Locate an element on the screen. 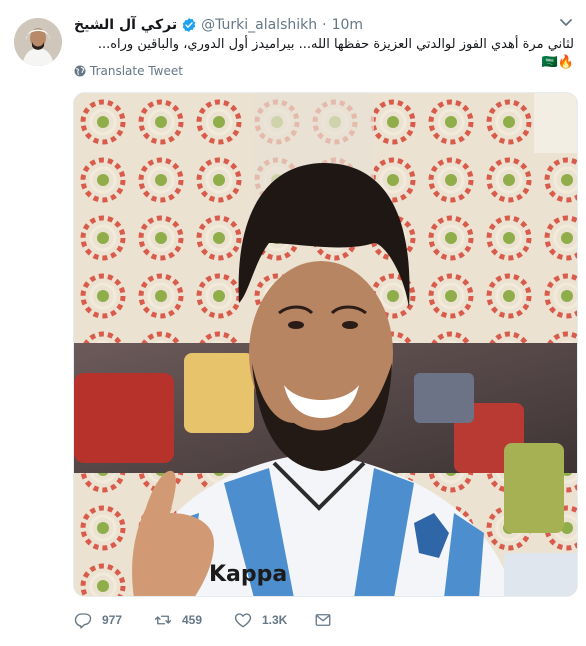 This screenshot has width=586, height=646. display-name: تركي آل الشيخ is located at coordinates (125, 25).